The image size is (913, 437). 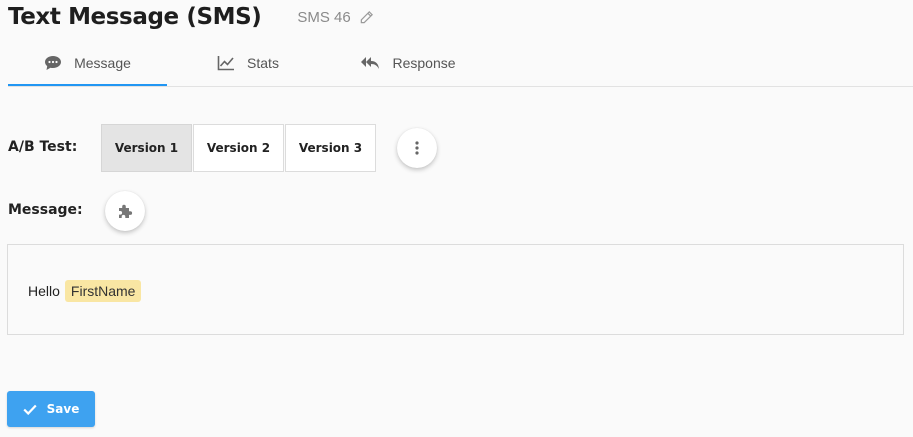 I want to click on version-2-button: Version 2, so click(x=238, y=148).